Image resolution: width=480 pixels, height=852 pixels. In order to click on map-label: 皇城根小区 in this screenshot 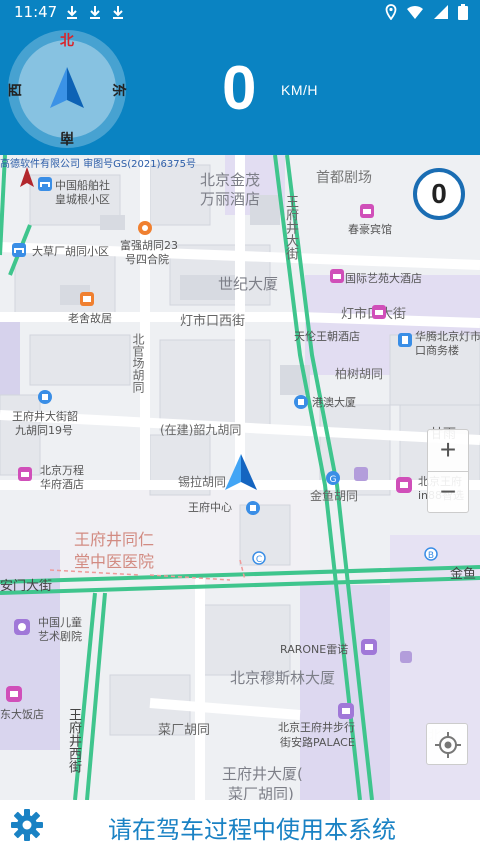, I will do `click(82, 199)`.